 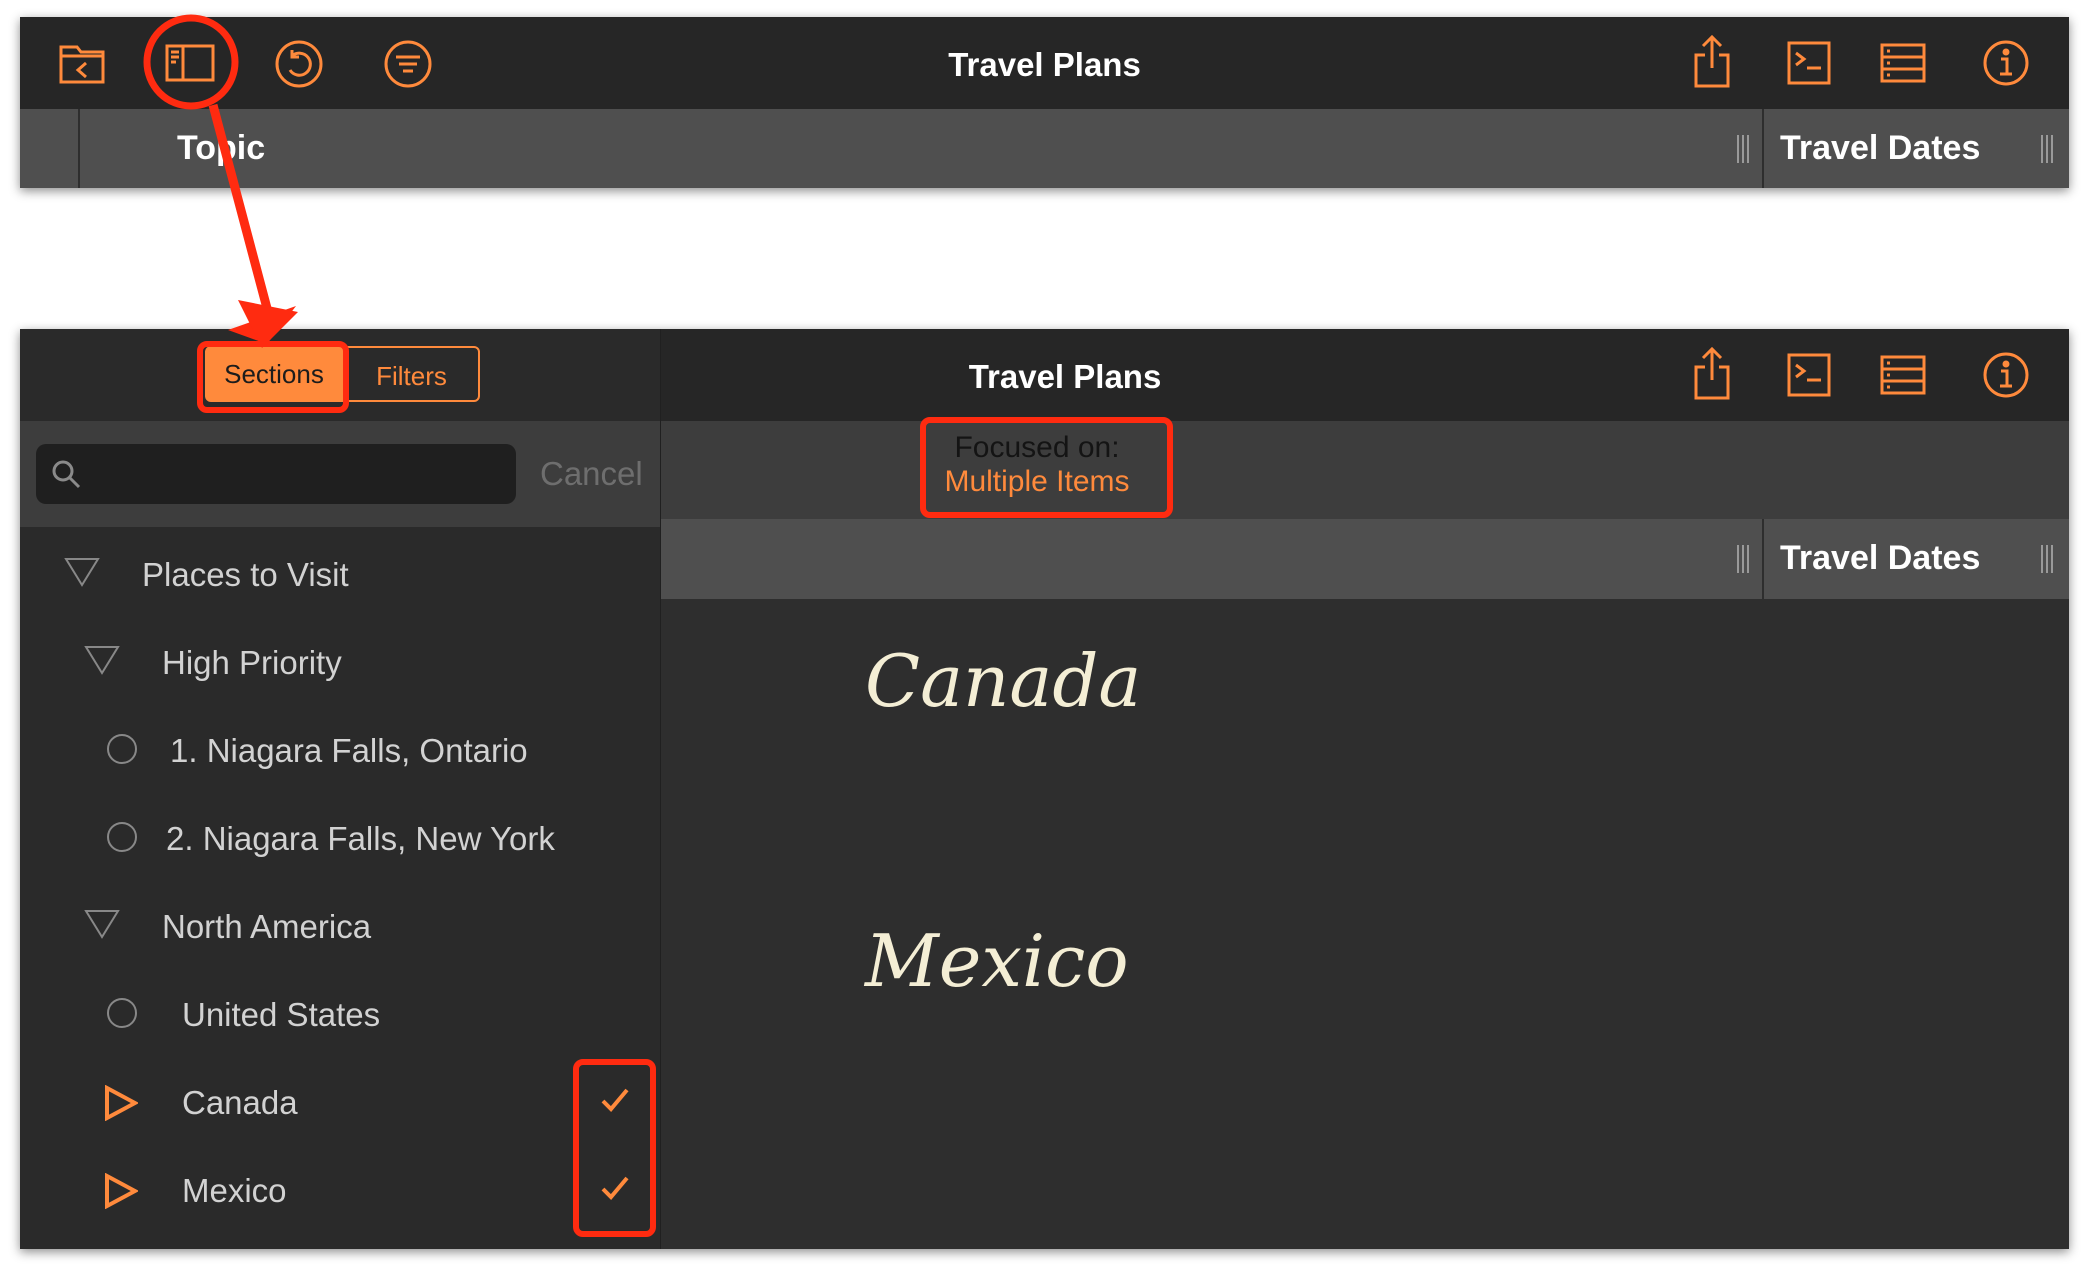 What do you see at coordinates (273, 377) in the screenshot?
I see `annotation-box-sections` at bounding box center [273, 377].